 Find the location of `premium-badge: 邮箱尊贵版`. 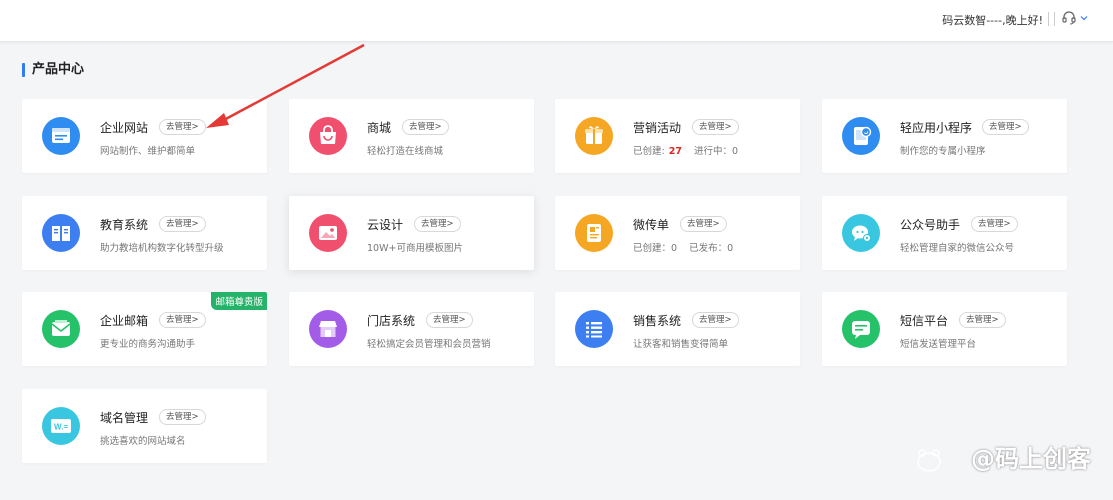

premium-badge: 邮箱尊贵版 is located at coordinates (239, 301).